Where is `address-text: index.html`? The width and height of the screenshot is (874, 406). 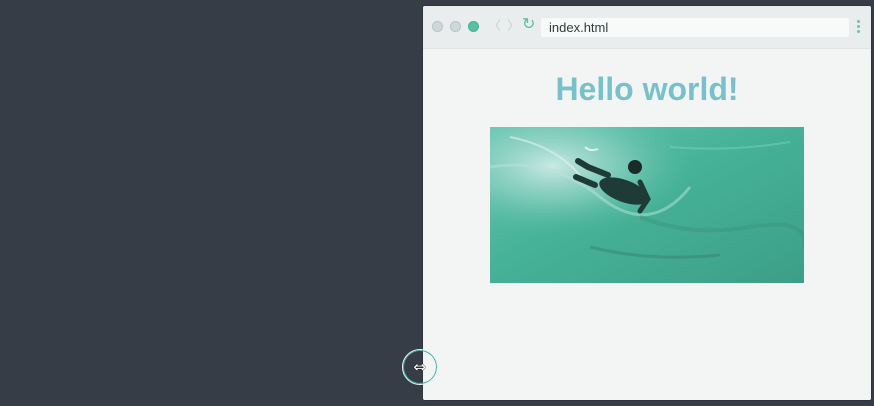
address-text: index.html is located at coordinates (579, 27).